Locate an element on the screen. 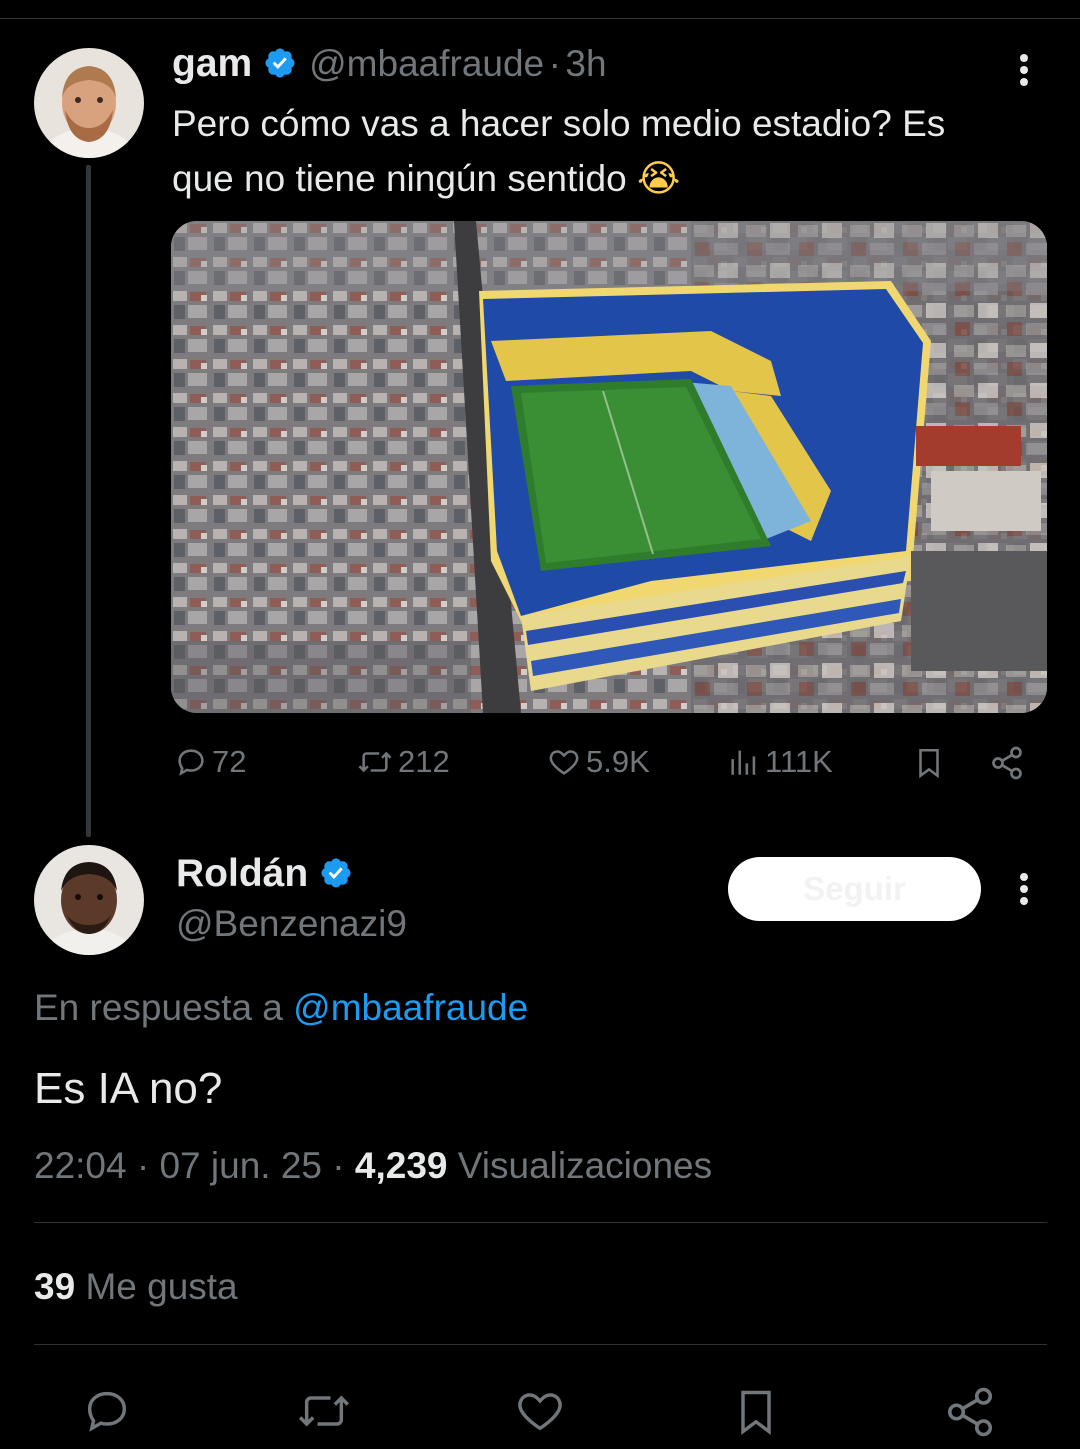  views-action: 111K is located at coordinates (780, 762).